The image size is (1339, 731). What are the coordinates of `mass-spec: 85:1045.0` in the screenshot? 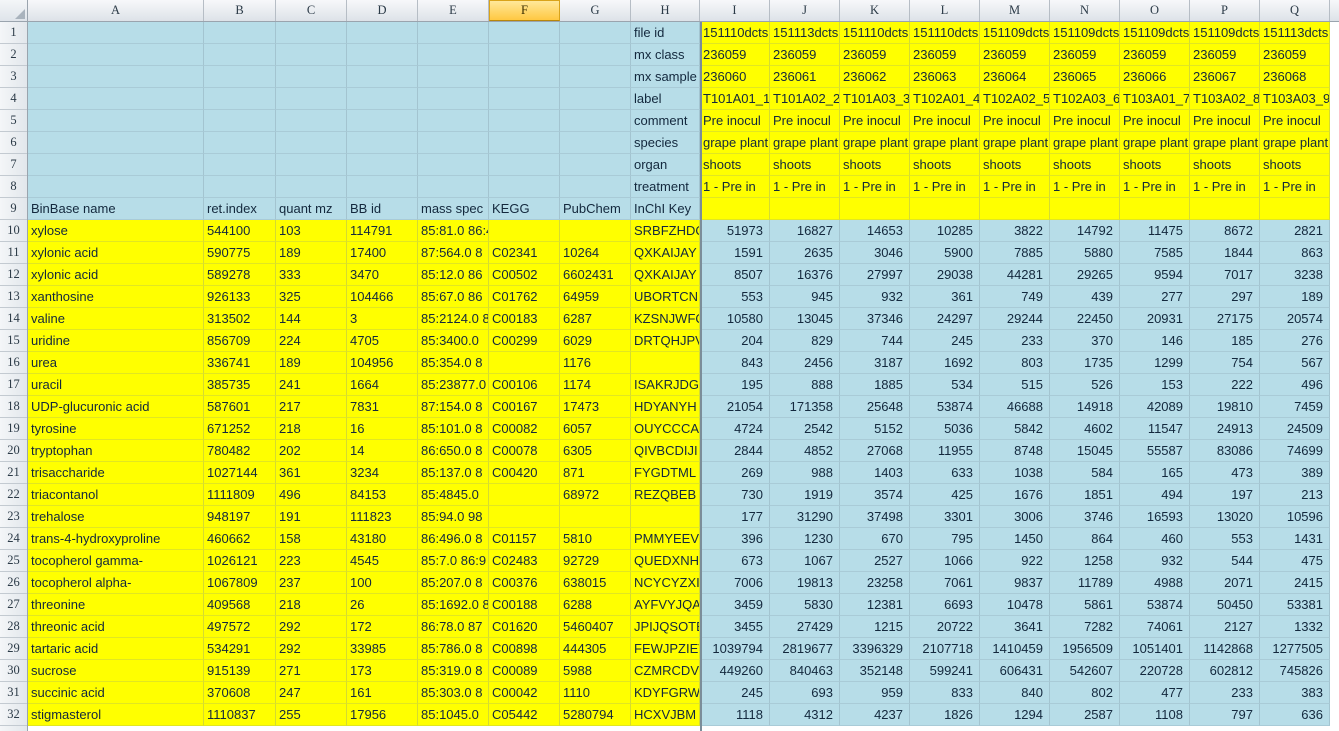 It's located at (453, 715).